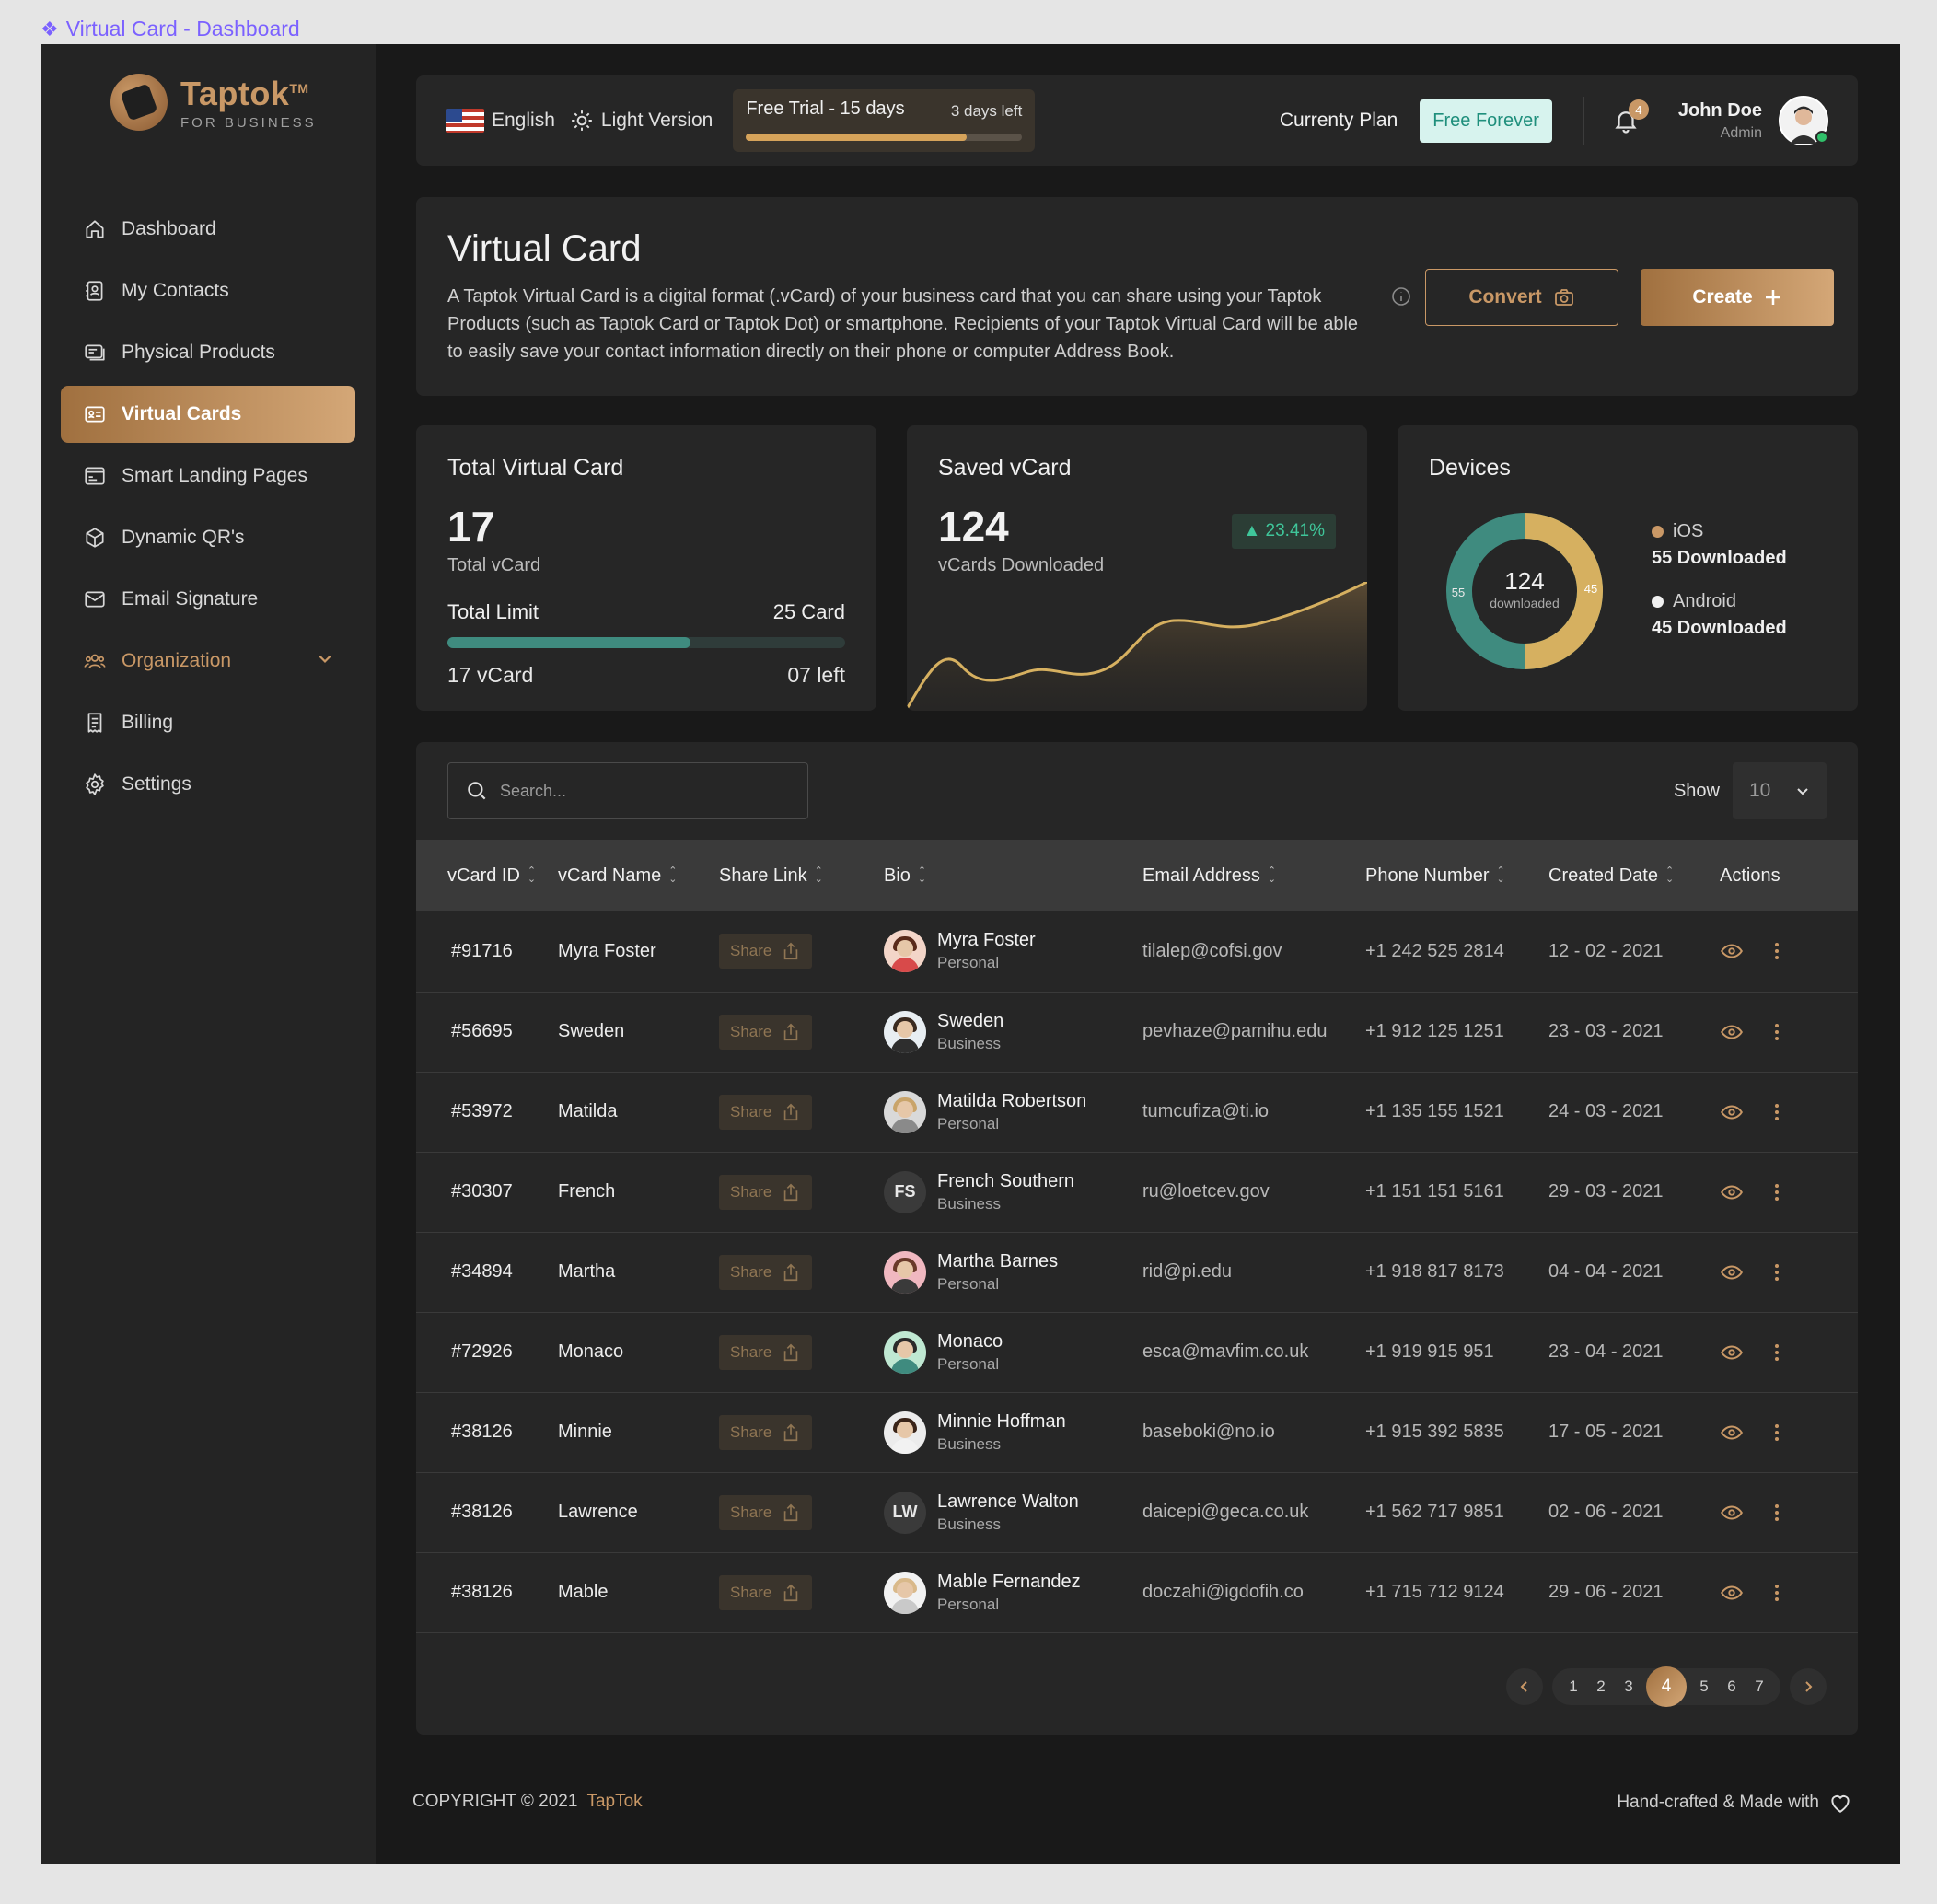 The height and width of the screenshot is (1904, 1937). Describe the element at coordinates (641, 121) in the screenshot. I see `theme-toggle: Light Version` at that location.